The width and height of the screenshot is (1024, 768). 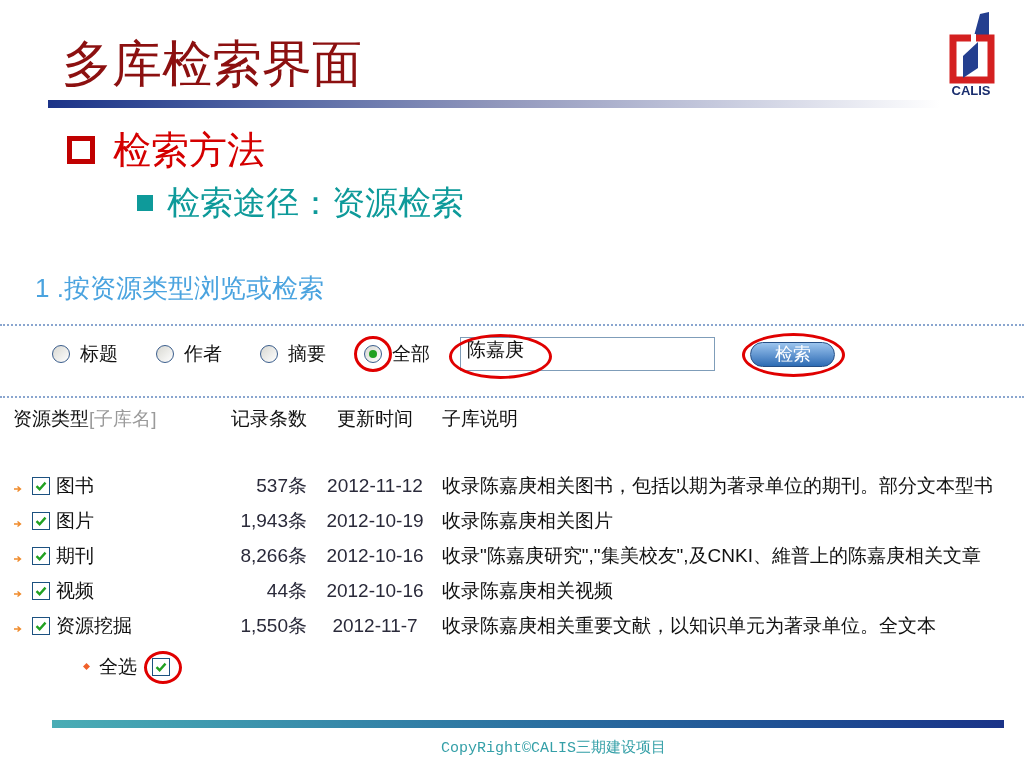 I want to click on select-all-label: 全选, so click(x=118, y=666).